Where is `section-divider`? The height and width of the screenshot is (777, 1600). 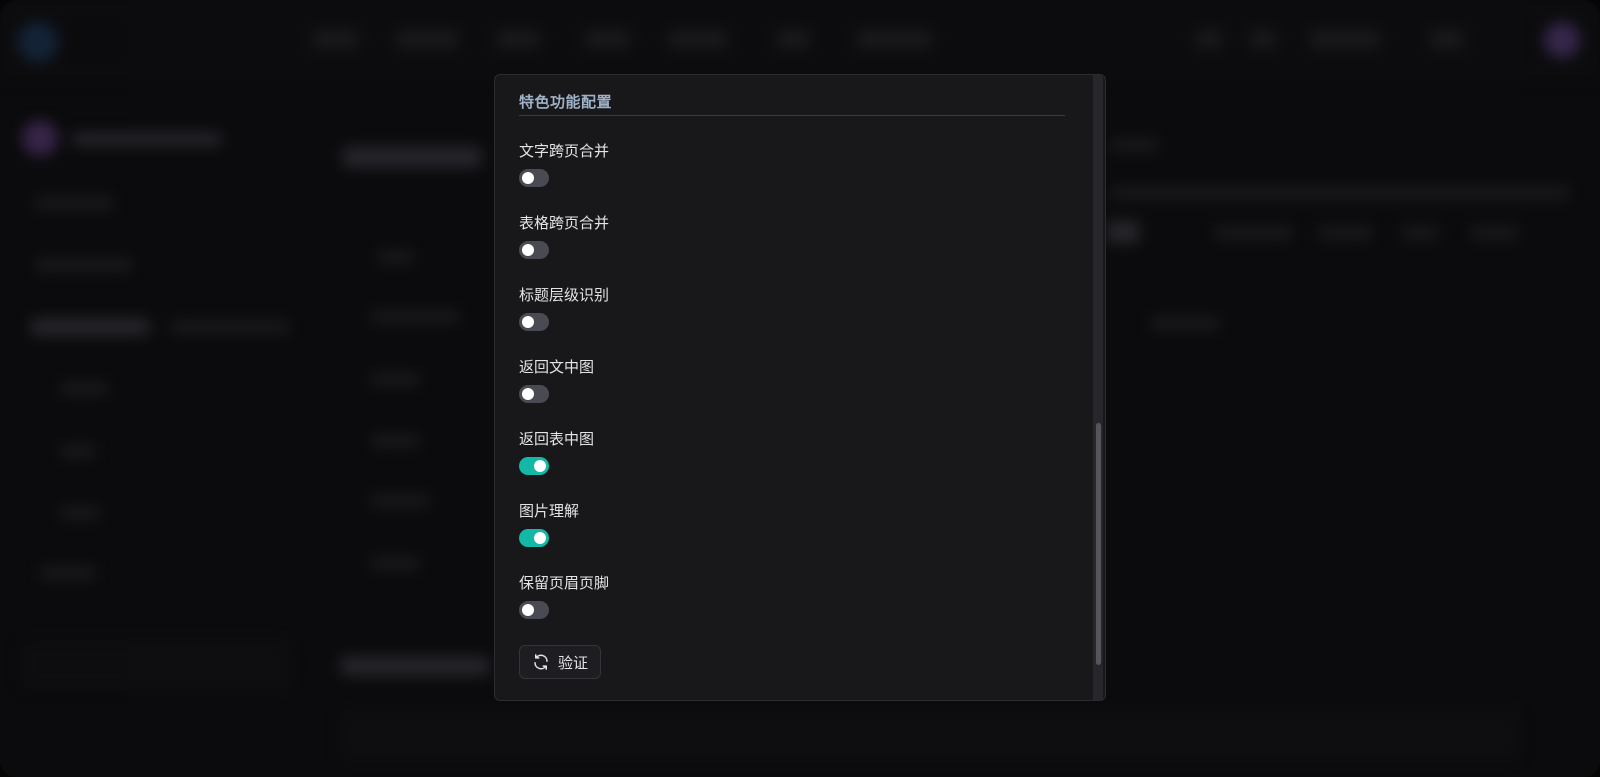 section-divider is located at coordinates (792, 115).